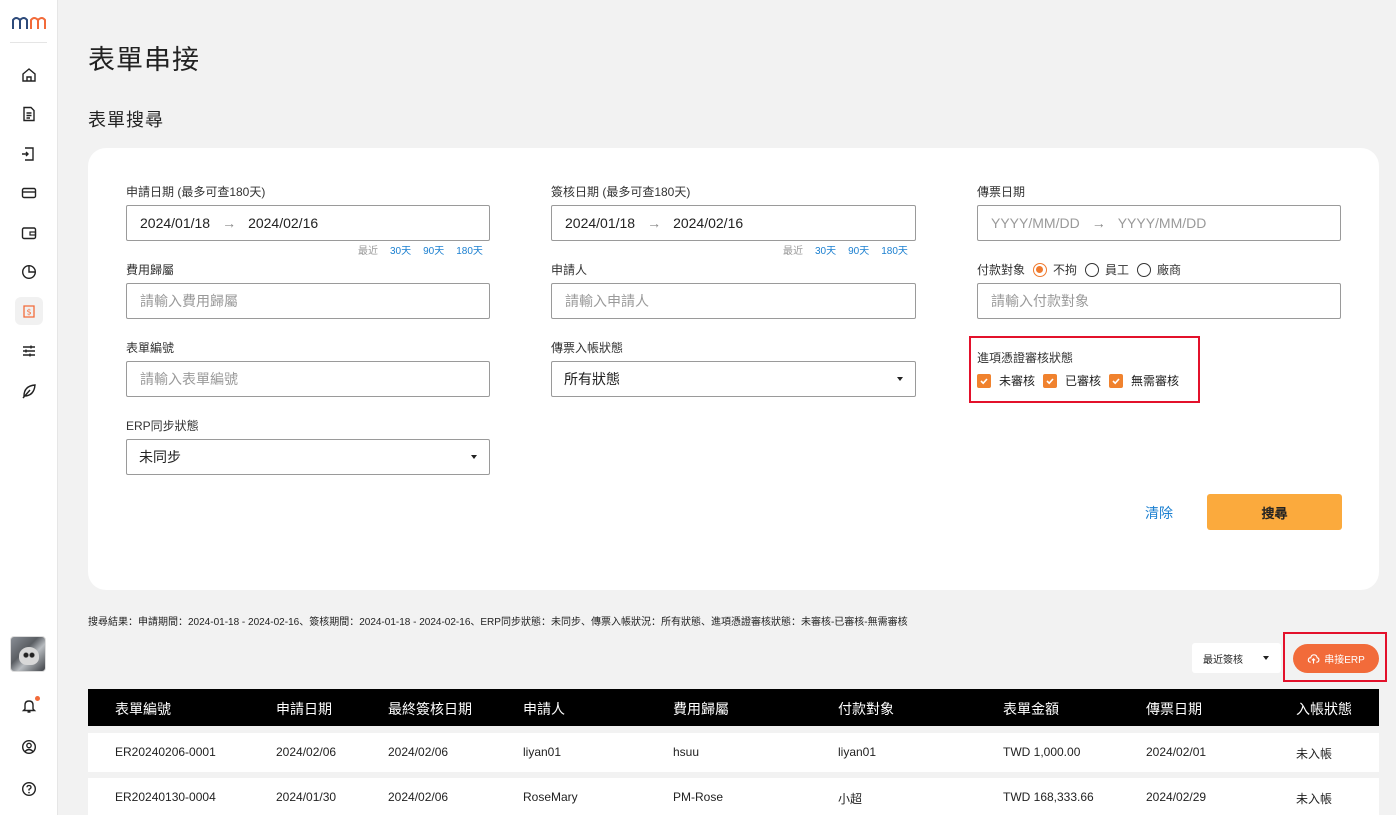 This screenshot has height=815, width=1396. I want to click on page-title: 表單串接, so click(144, 60).